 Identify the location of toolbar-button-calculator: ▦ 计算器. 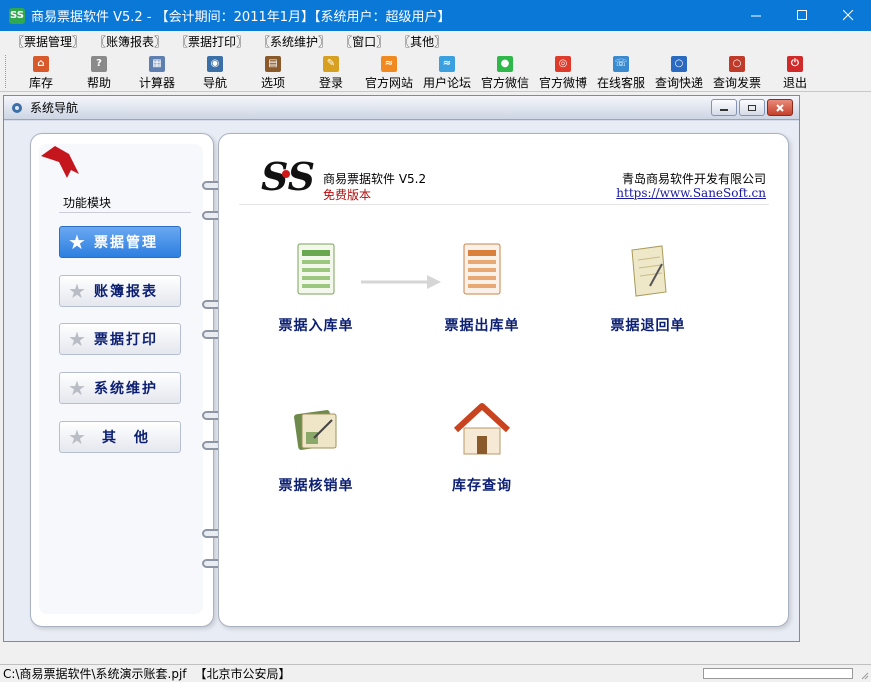
(157, 72).